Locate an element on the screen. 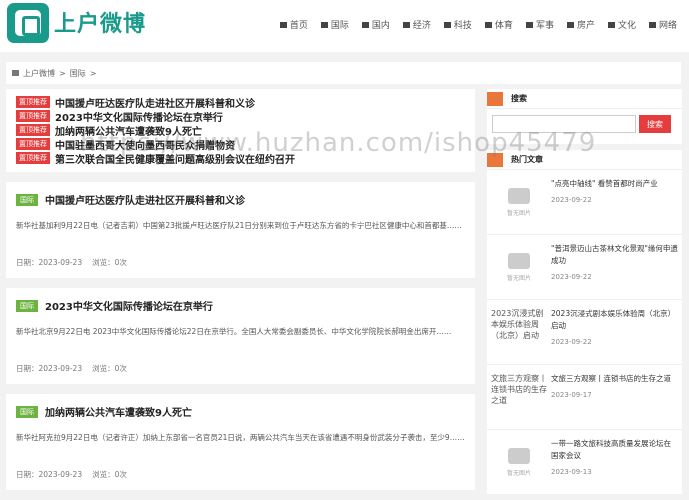  post-title: 国际 2023中华文化国际传播论坛在京举行 is located at coordinates (240, 305).